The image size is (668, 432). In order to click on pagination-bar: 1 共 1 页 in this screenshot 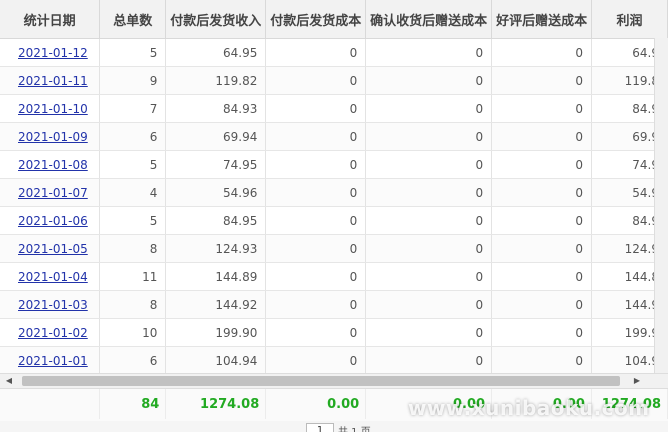, I will do `click(334, 426)`.